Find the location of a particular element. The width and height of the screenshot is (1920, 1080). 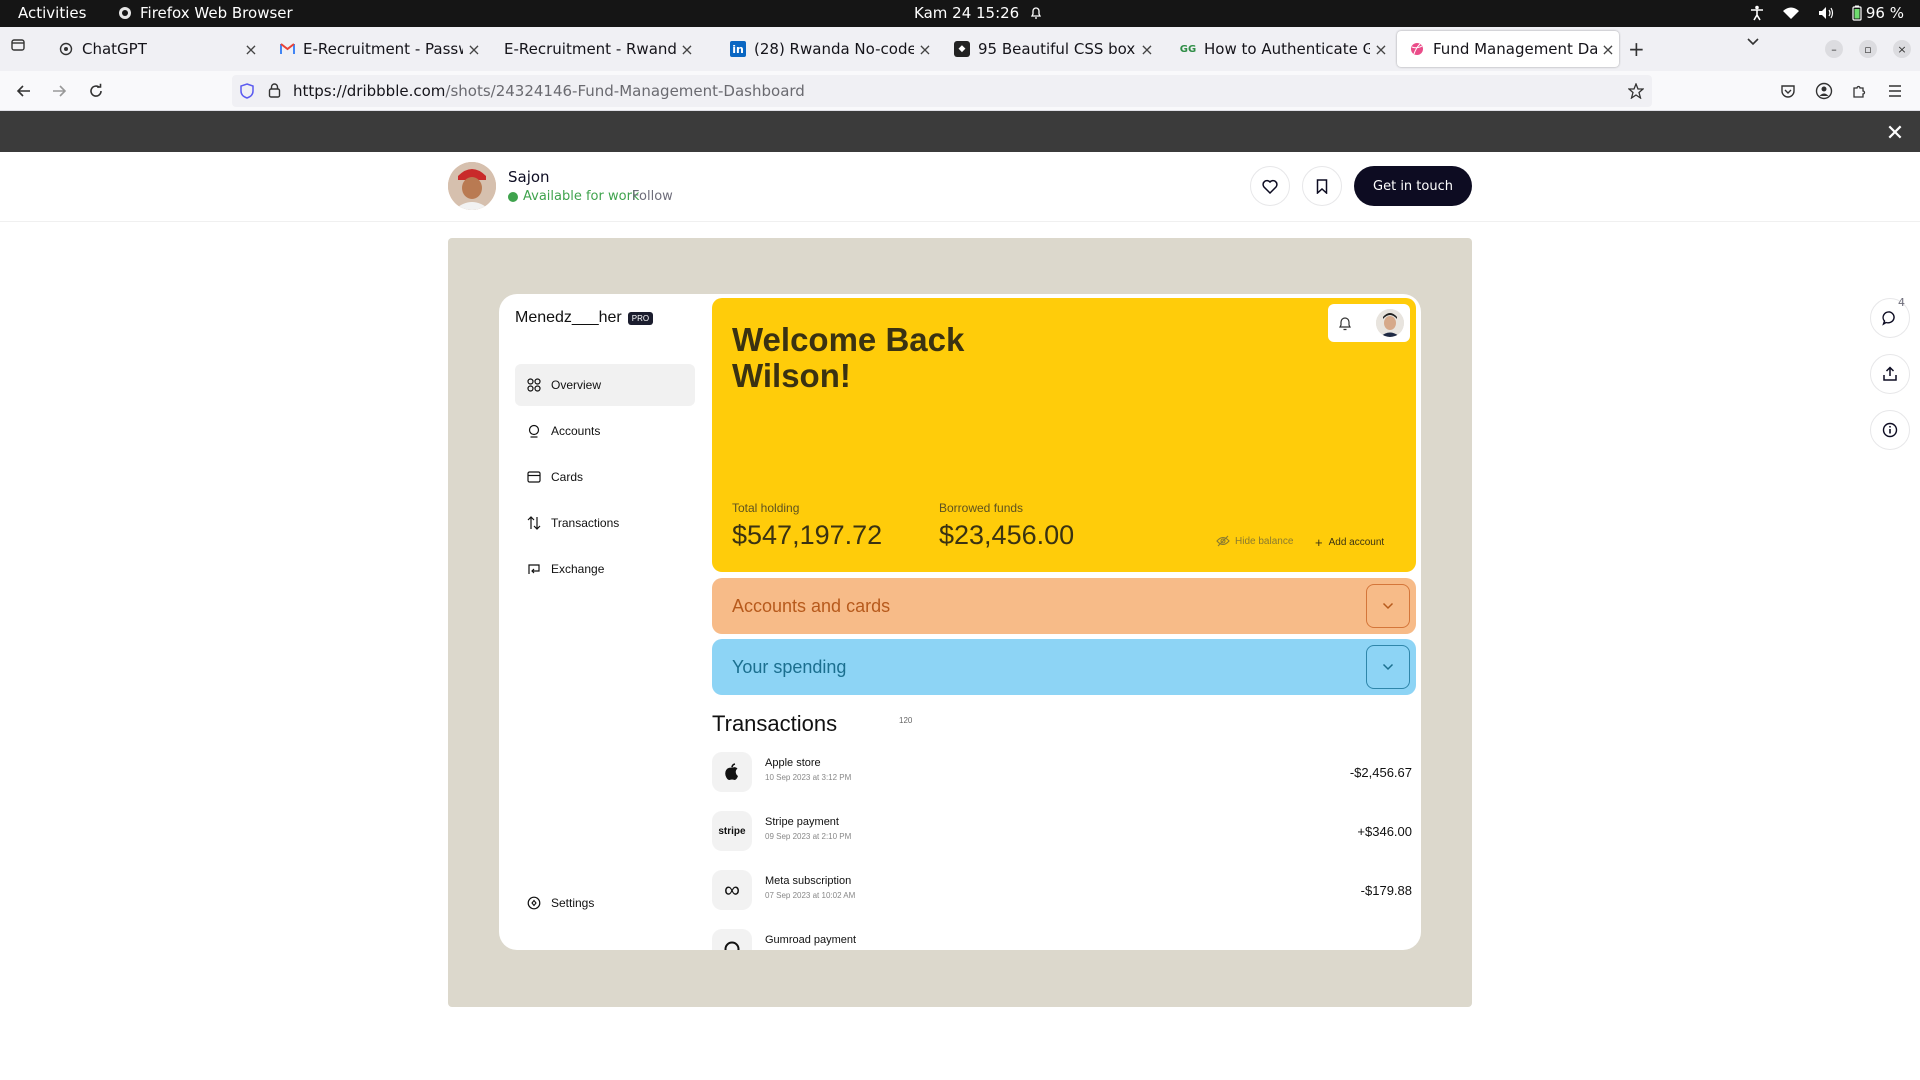

menu-item-label: Cards is located at coordinates (567, 477).